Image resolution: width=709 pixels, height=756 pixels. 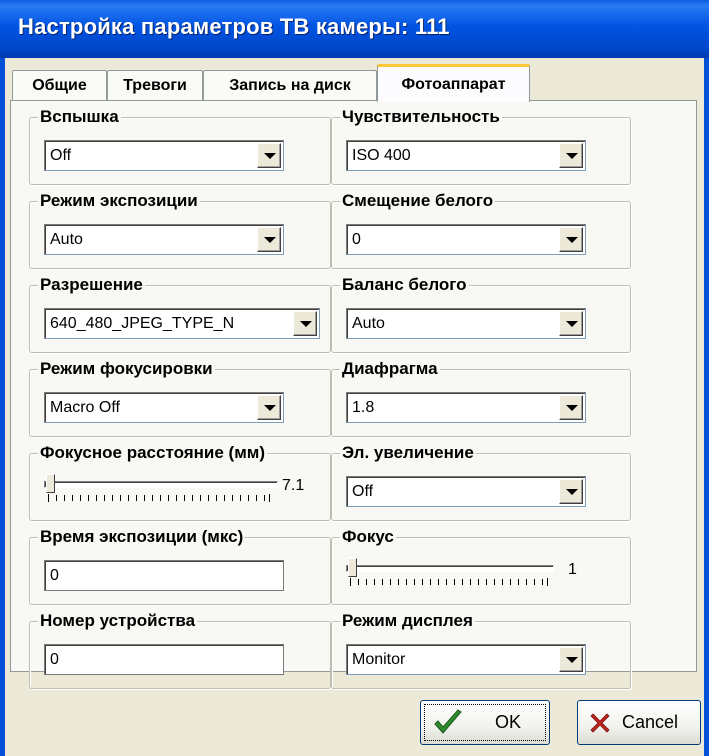 What do you see at coordinates (466, 155) in the screenshot?
I see `sensitivity-select: ISO 400` at bounding box center [466, 155].